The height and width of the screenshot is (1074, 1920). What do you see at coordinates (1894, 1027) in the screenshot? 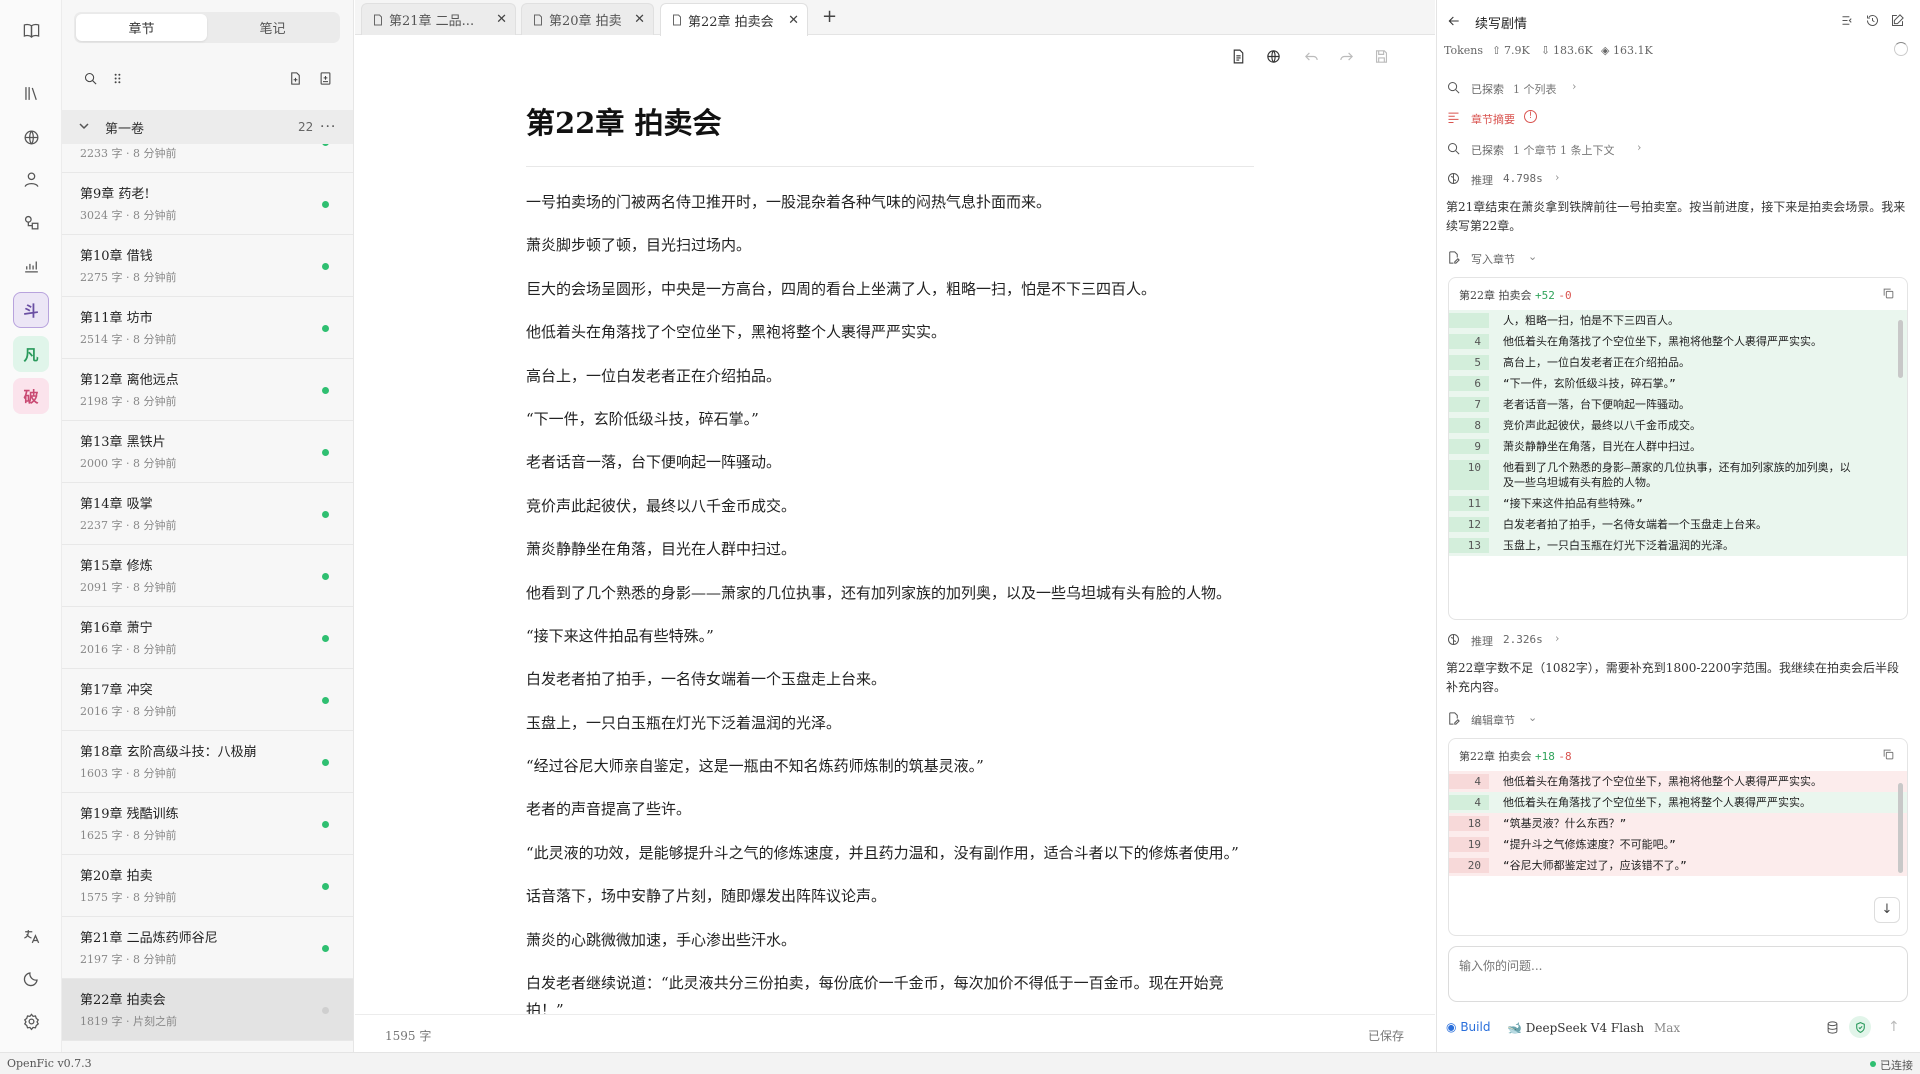
I see `send-icon: ↑` at bounding box center [1894, 1027].